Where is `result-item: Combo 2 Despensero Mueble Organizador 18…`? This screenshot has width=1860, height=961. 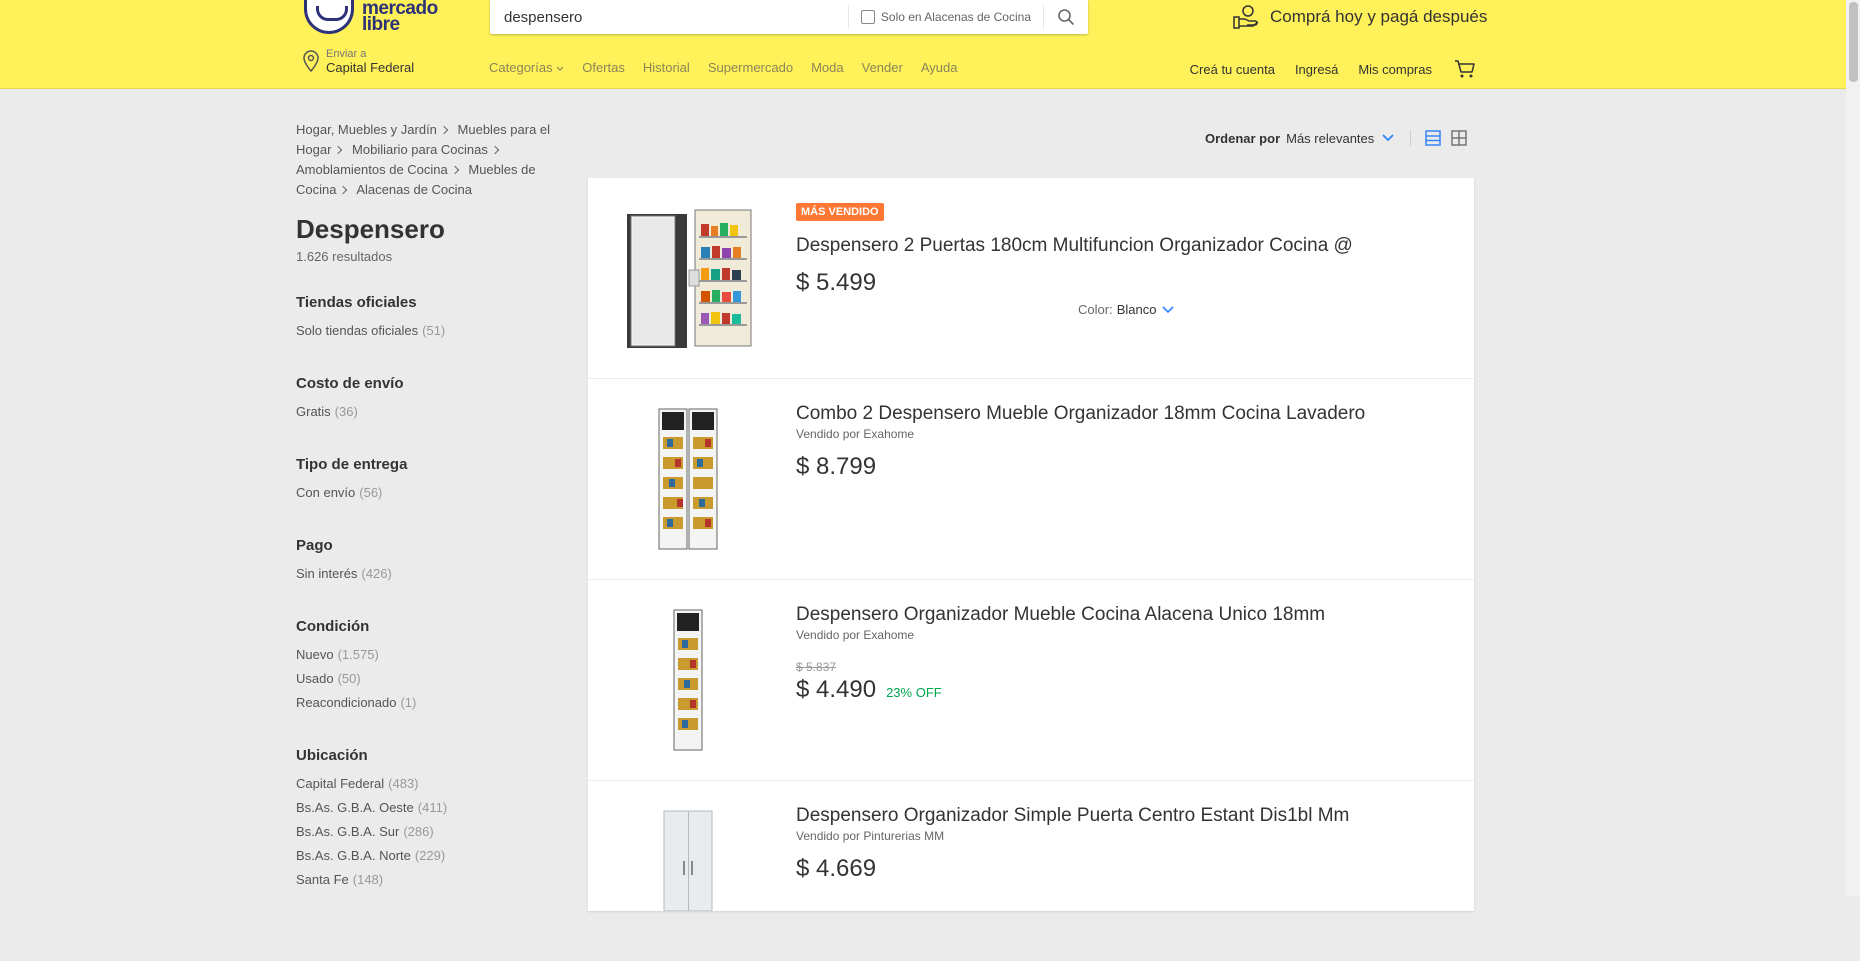 result-item: Combo 2 Despensero Mueble Organizador 18… is located at coordinates (1031, 479).